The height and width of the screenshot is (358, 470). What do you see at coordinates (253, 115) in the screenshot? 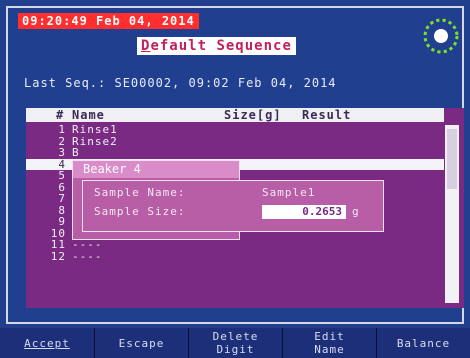
I see `header-size: Size[g]` at bounding box center [253, 115].